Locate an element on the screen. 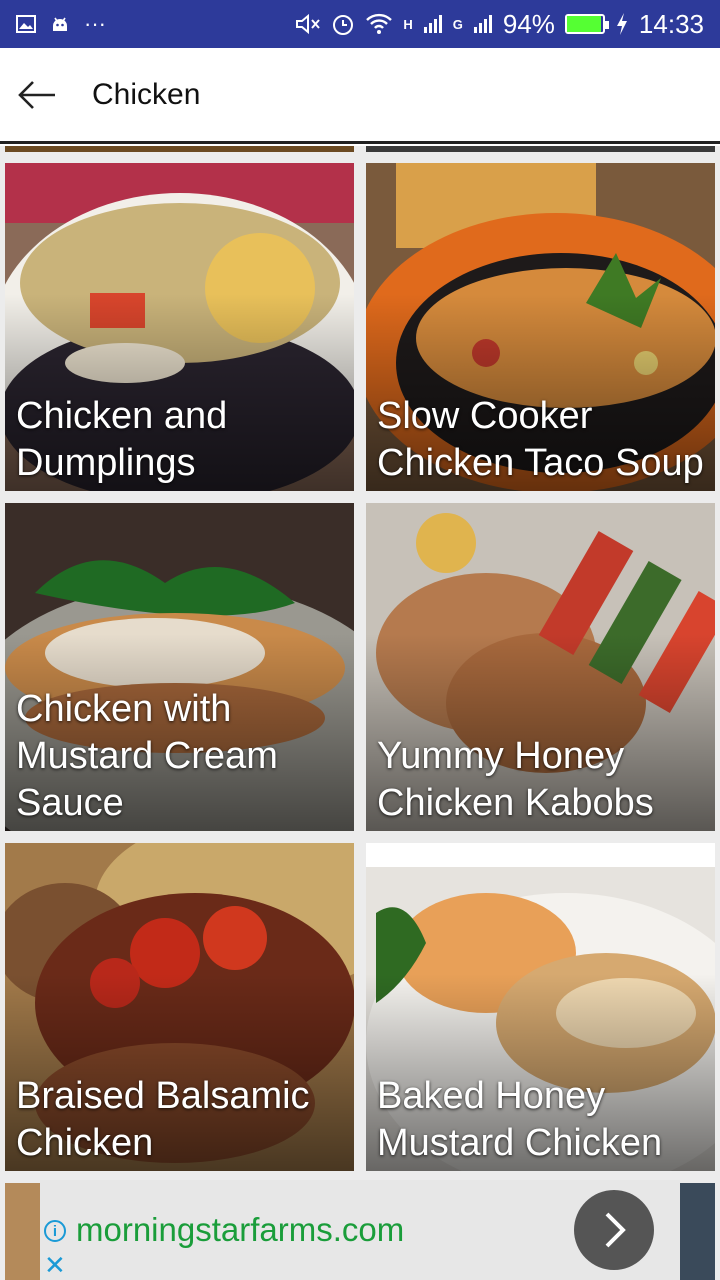 The image size is (720, 1280). ad-info-icon: i is located at coordinates (55, 1231).